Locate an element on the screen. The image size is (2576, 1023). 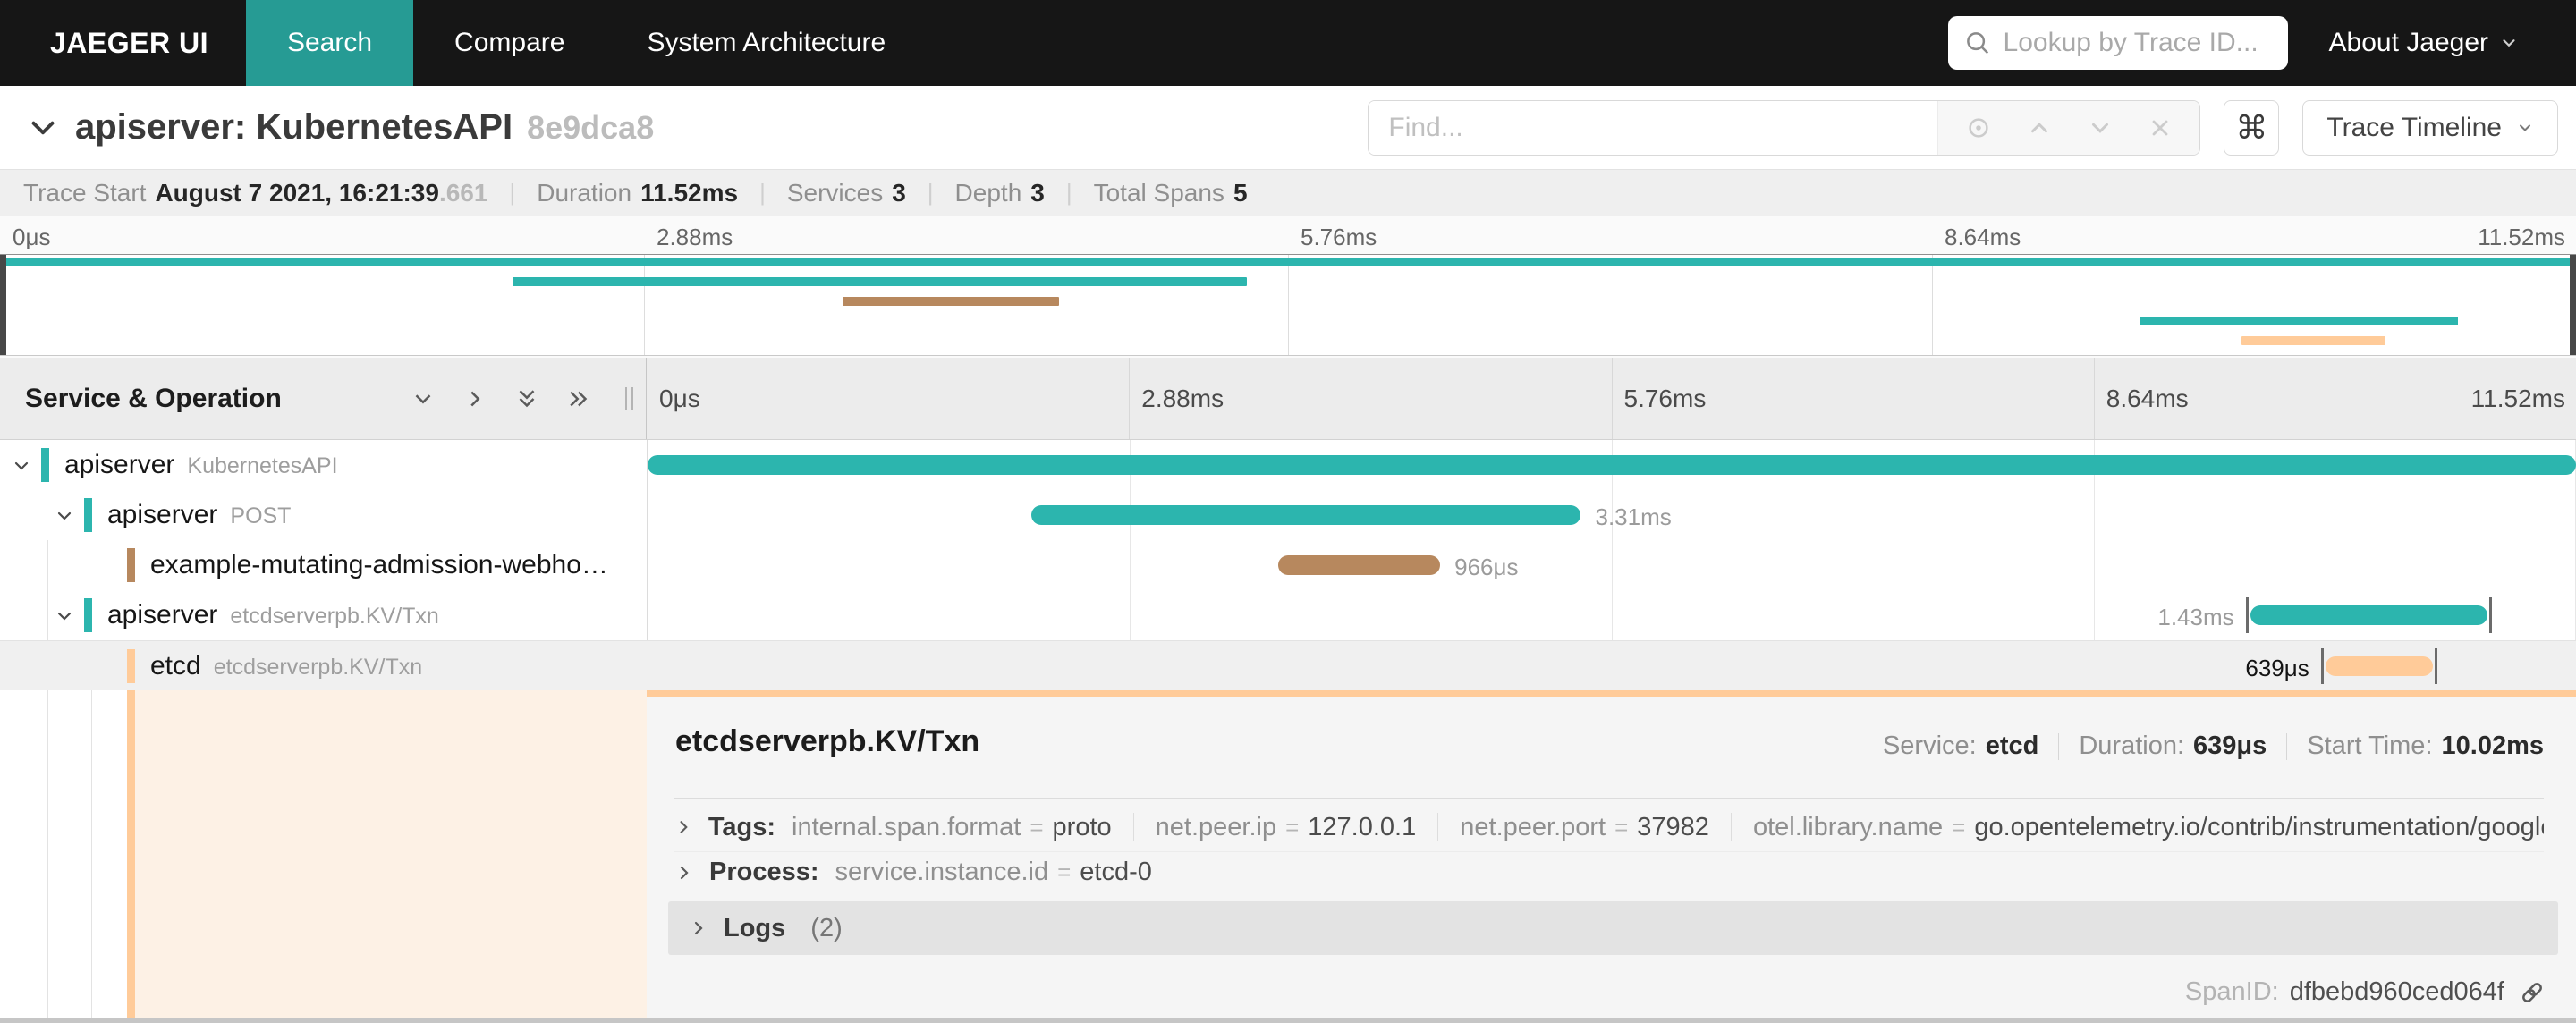
collapse-one-chevron-down-icon is located at coordinates (423, 398).